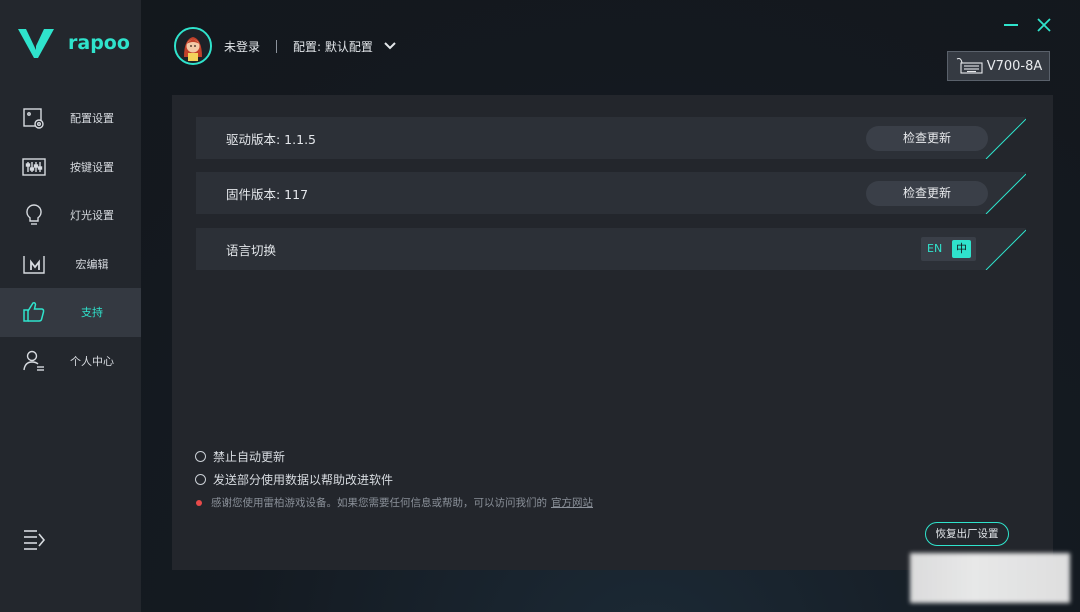  I want to click on sidebar-item-keys: 按键设置, so click(70, 167).